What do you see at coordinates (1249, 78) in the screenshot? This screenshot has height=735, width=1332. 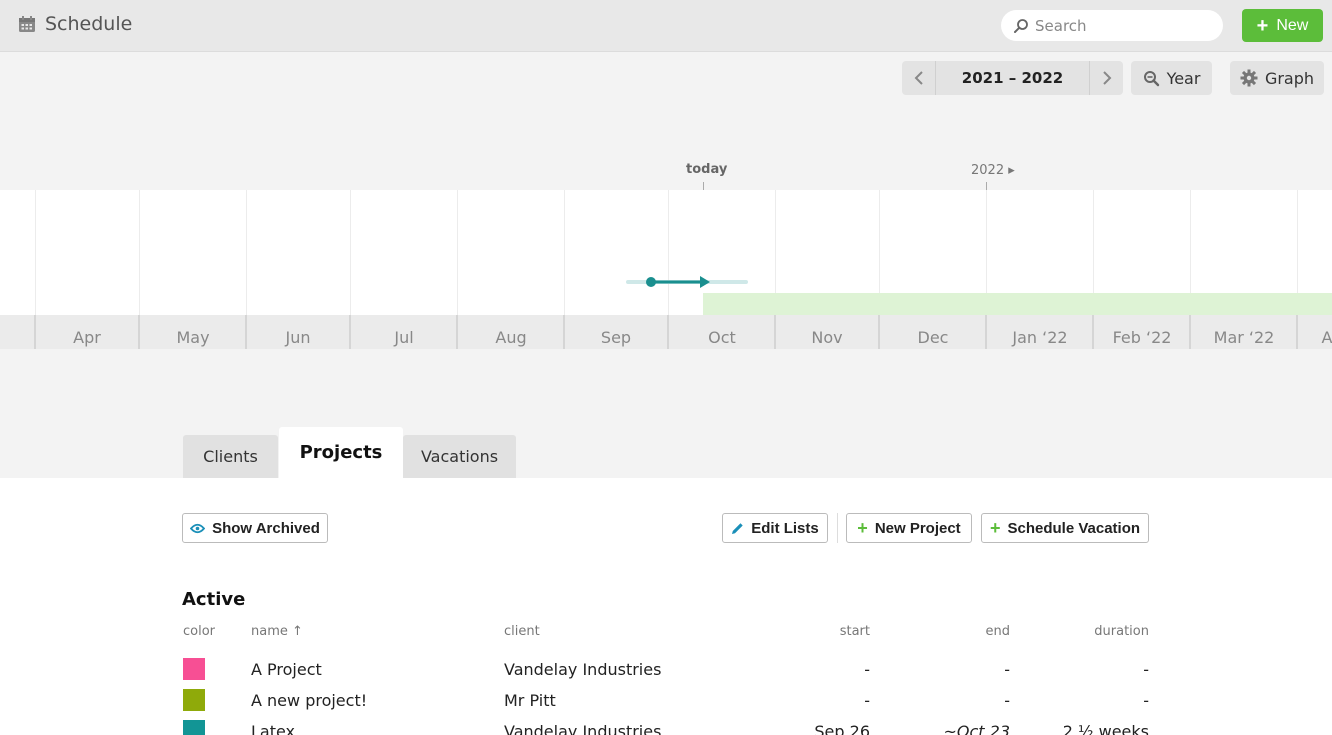 I see `gear-icon` at bounding box center [1249, 78].